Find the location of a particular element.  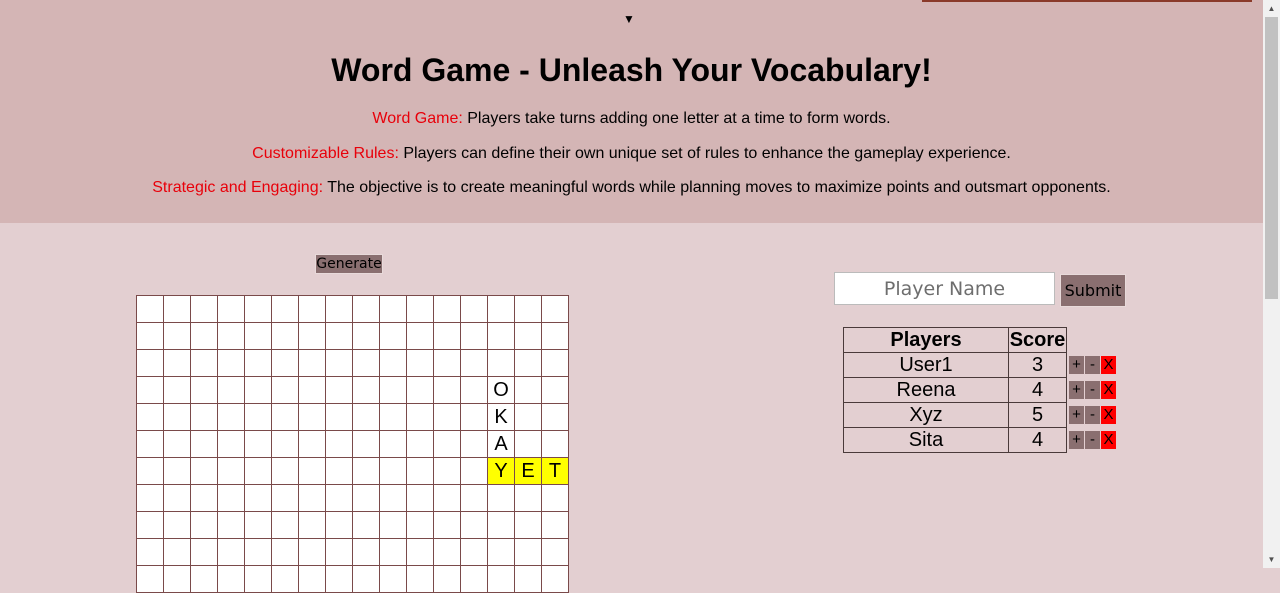

board-cell: O is located at coordinates (501, 390).